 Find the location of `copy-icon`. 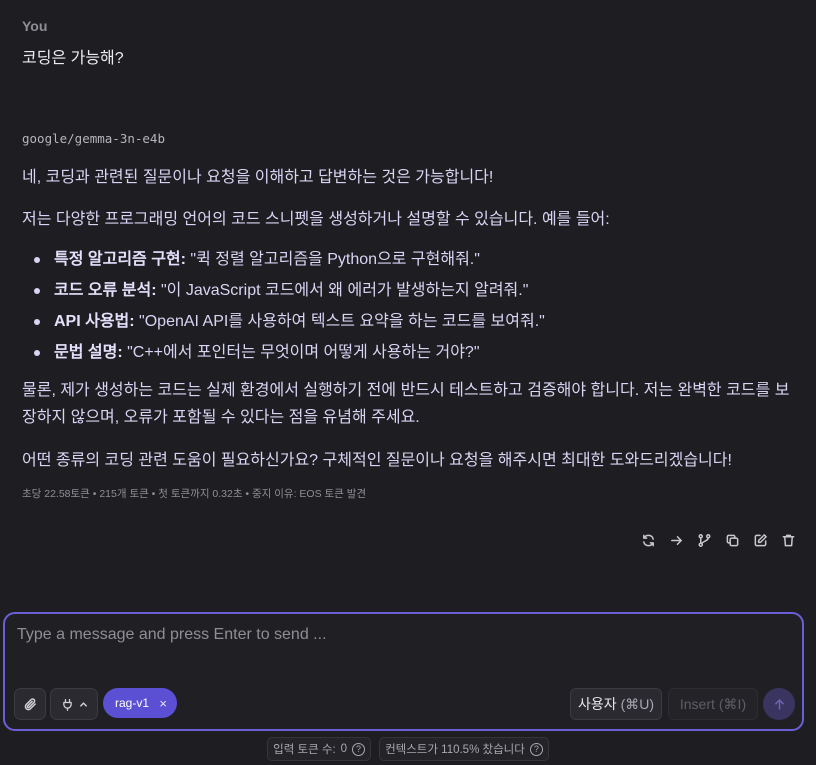

copy-icon is located at coordinates (732, 540).